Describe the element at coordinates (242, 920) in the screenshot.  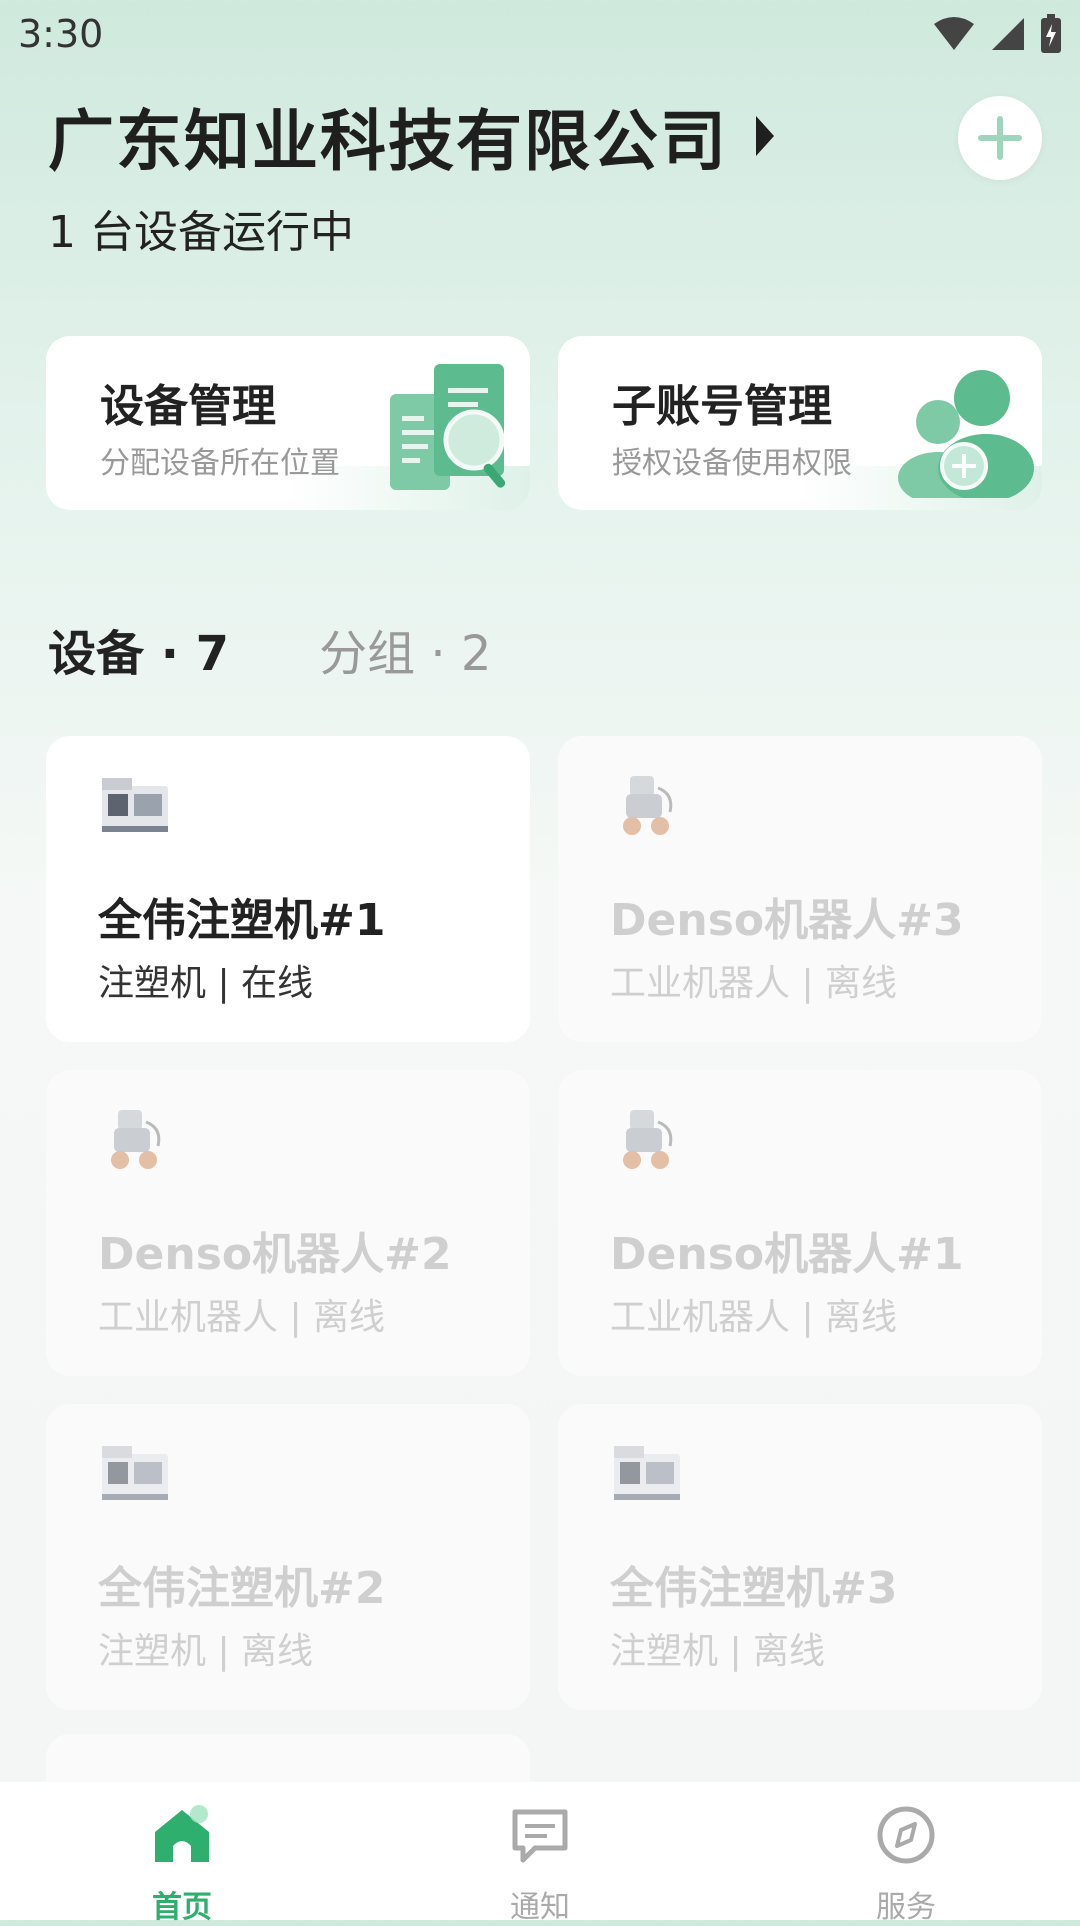
I see `device-name: 全伟注塑机#1` at that location.